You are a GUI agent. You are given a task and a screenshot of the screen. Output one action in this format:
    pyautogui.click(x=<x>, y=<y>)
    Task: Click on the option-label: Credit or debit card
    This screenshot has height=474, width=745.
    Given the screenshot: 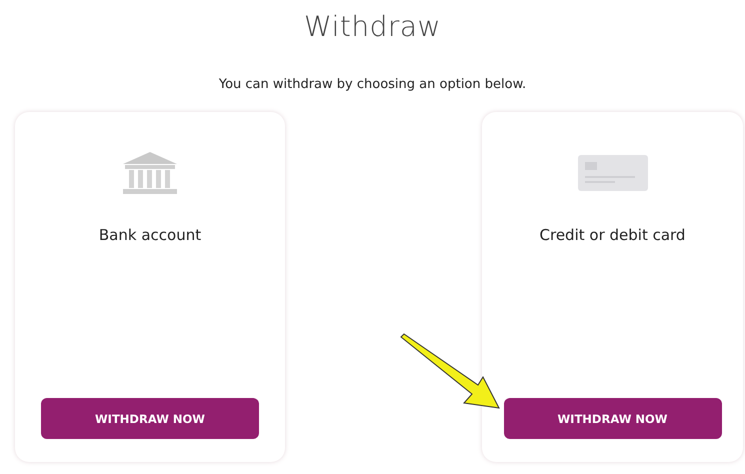 What is the action you would take?
    pyautogui.click(x=613, y=235)
    